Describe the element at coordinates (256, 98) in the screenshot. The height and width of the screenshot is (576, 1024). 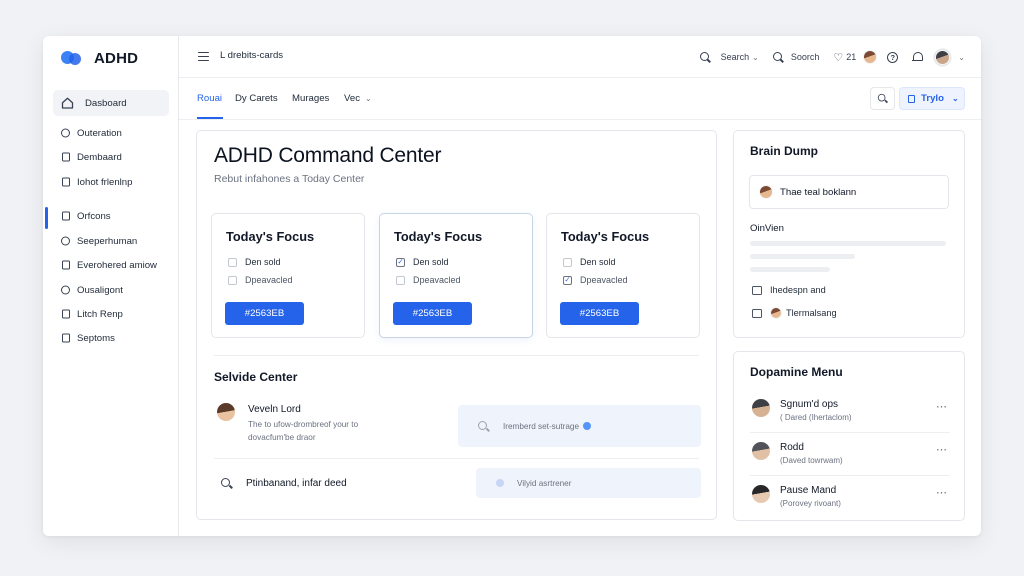
I see `tab-dy-carets: Dy Carets` at that location.